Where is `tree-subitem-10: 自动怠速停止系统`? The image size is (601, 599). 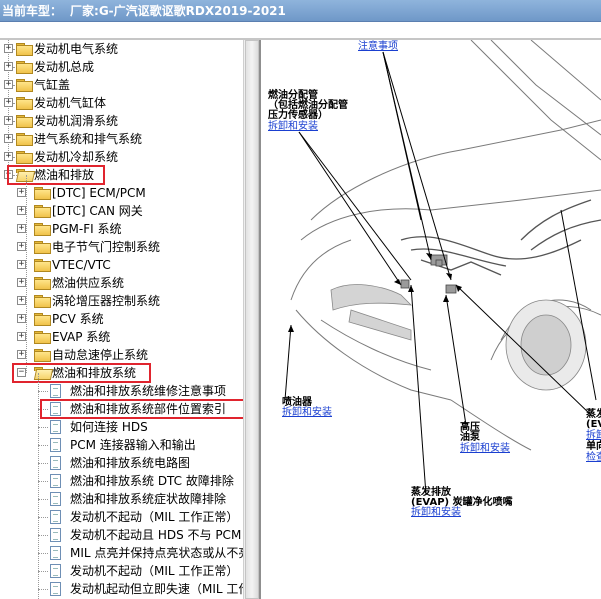 tree-subitem-10: 自动怠速停止系统 is located at coordinates (100, 355).